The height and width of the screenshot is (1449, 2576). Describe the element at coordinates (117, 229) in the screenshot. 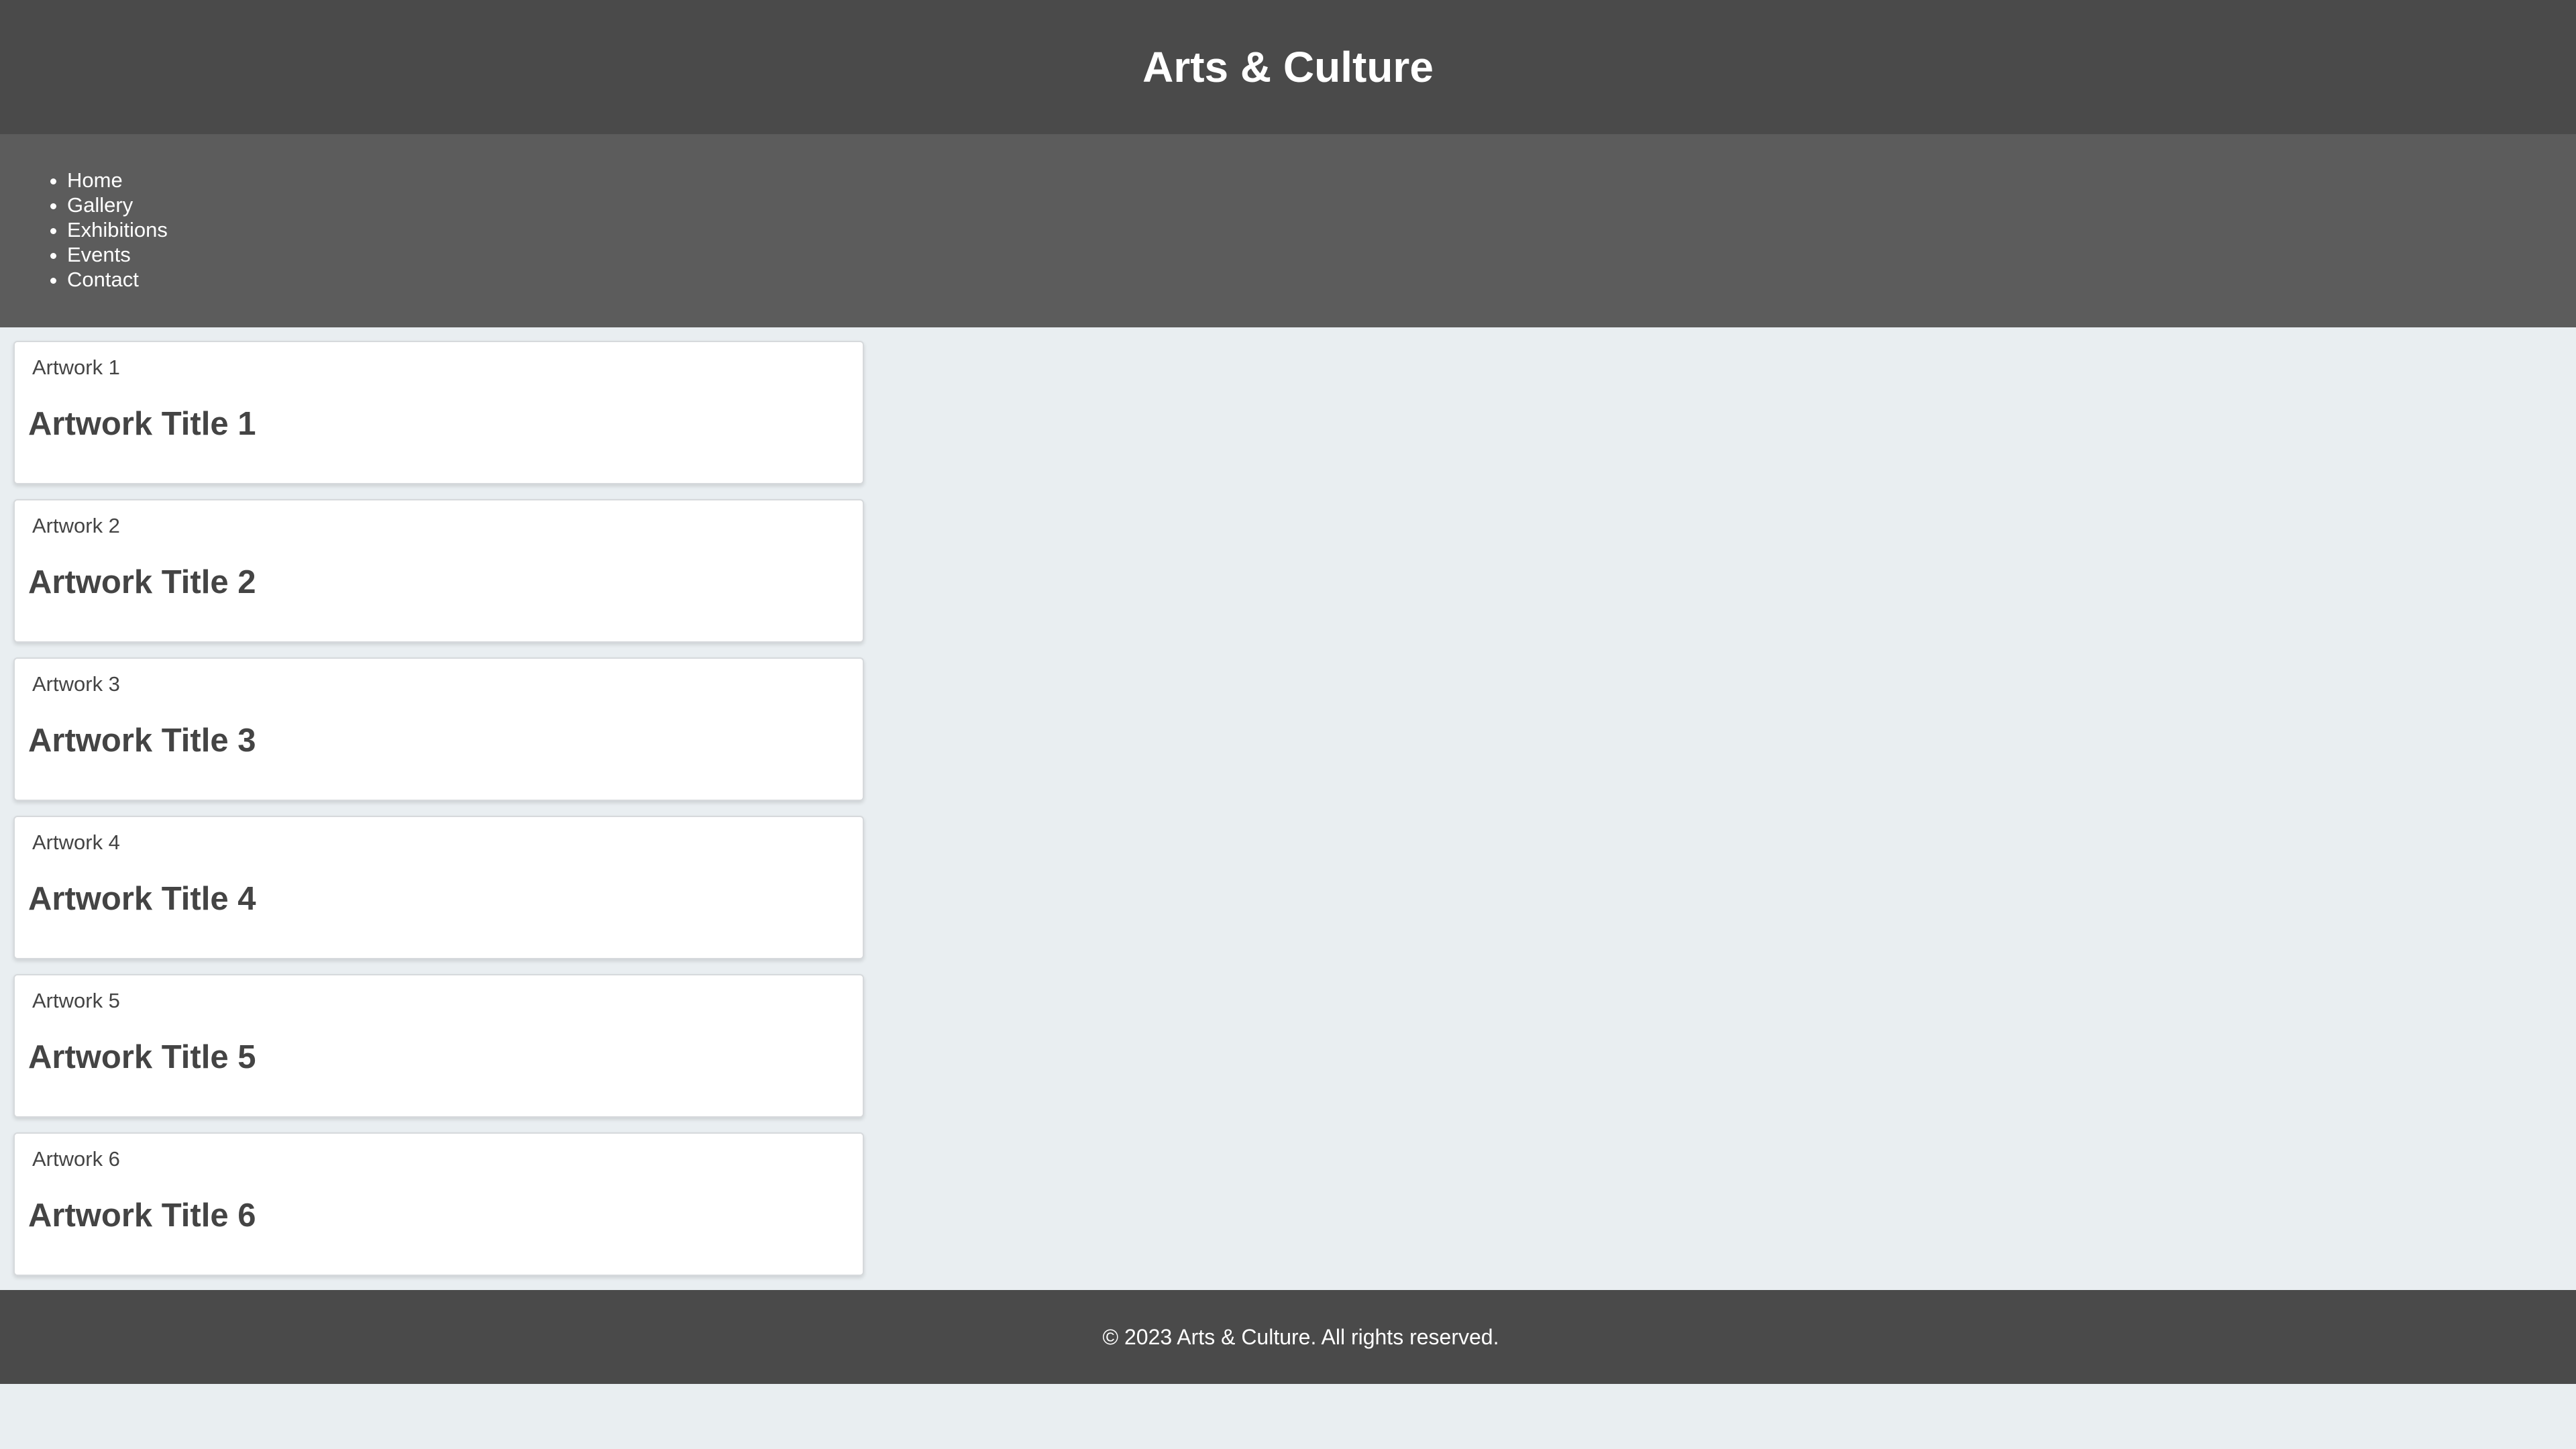

I see `nav-link-exhibitions: Exhibitions` at that location.